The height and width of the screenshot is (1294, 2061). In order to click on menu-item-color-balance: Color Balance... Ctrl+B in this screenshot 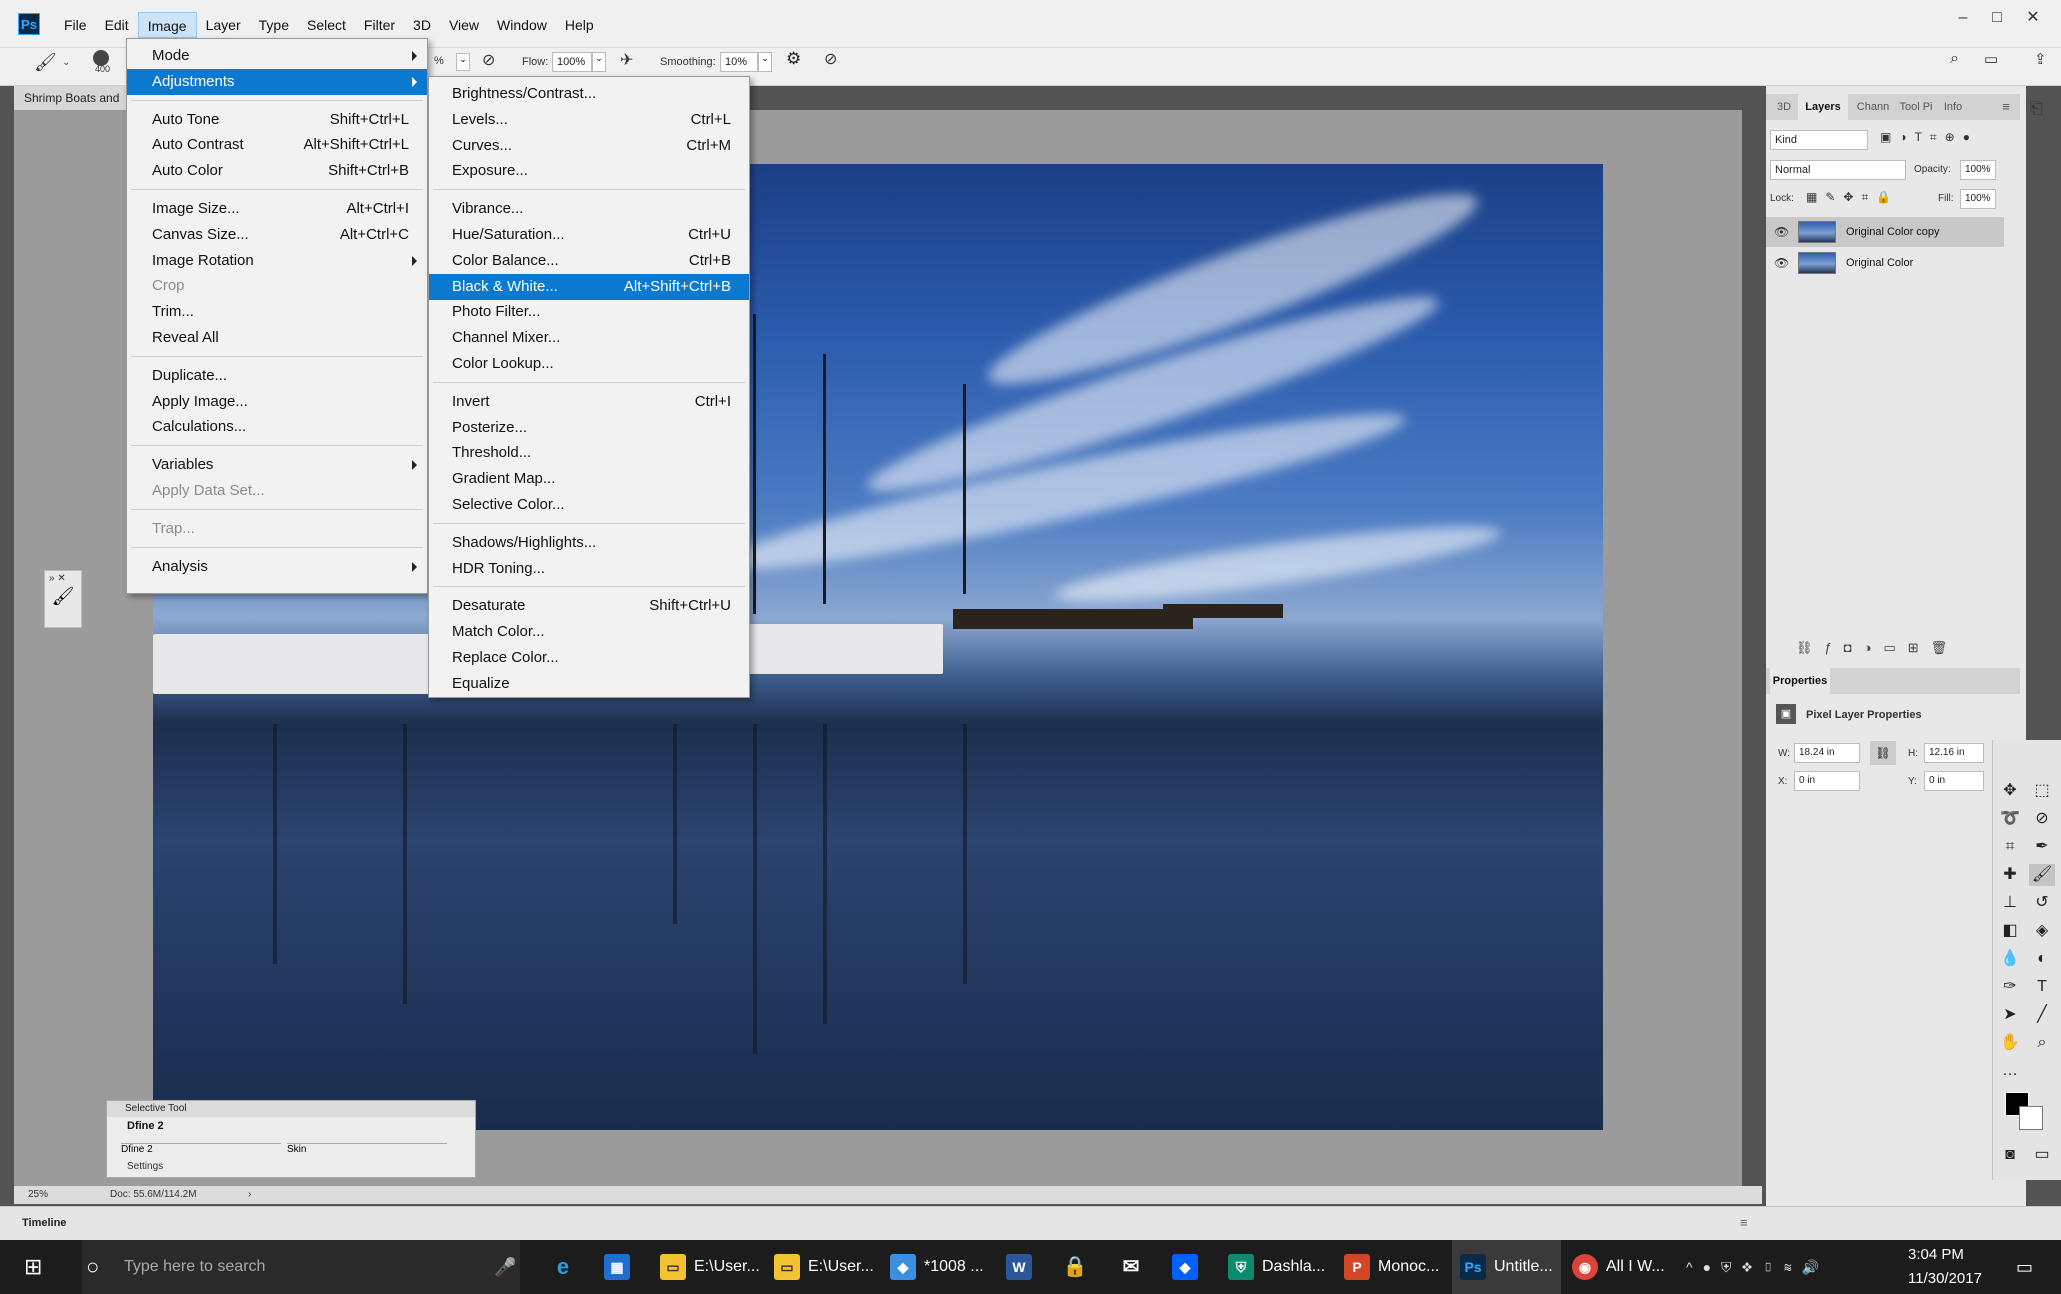, I will do `click(589, 261)`.